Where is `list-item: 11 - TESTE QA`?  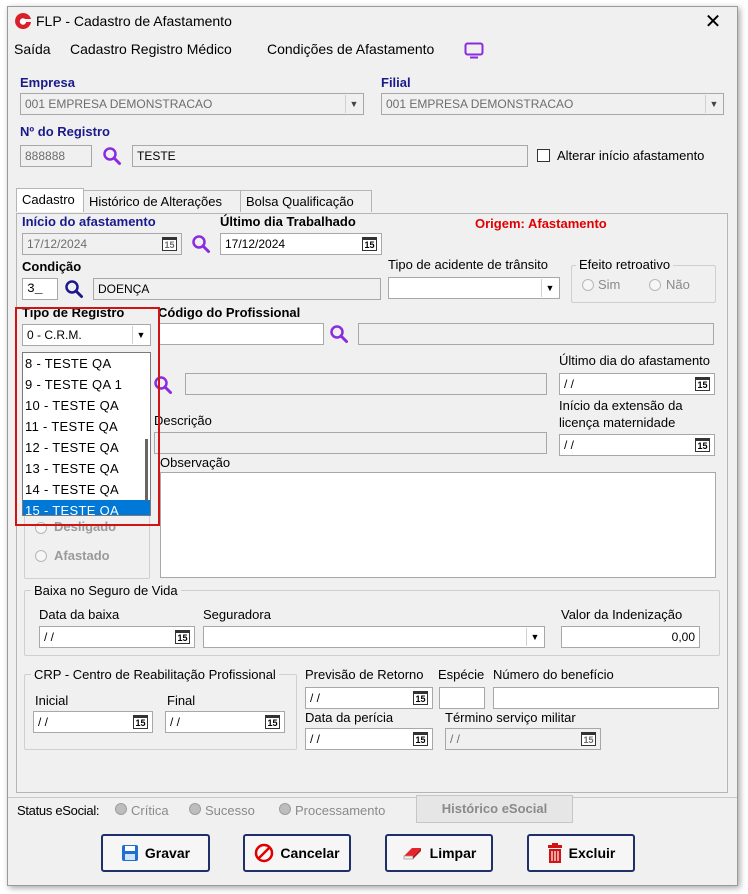
list-item: 11 - TESTE QA is located at coordinates (86, 426).